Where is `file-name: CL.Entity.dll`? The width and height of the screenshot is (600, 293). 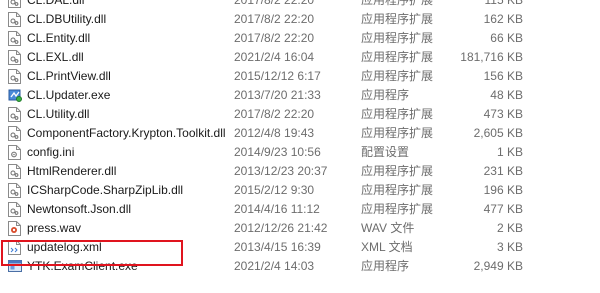 file-name: CL.Entity.dll is located at coordinates (58, 38).